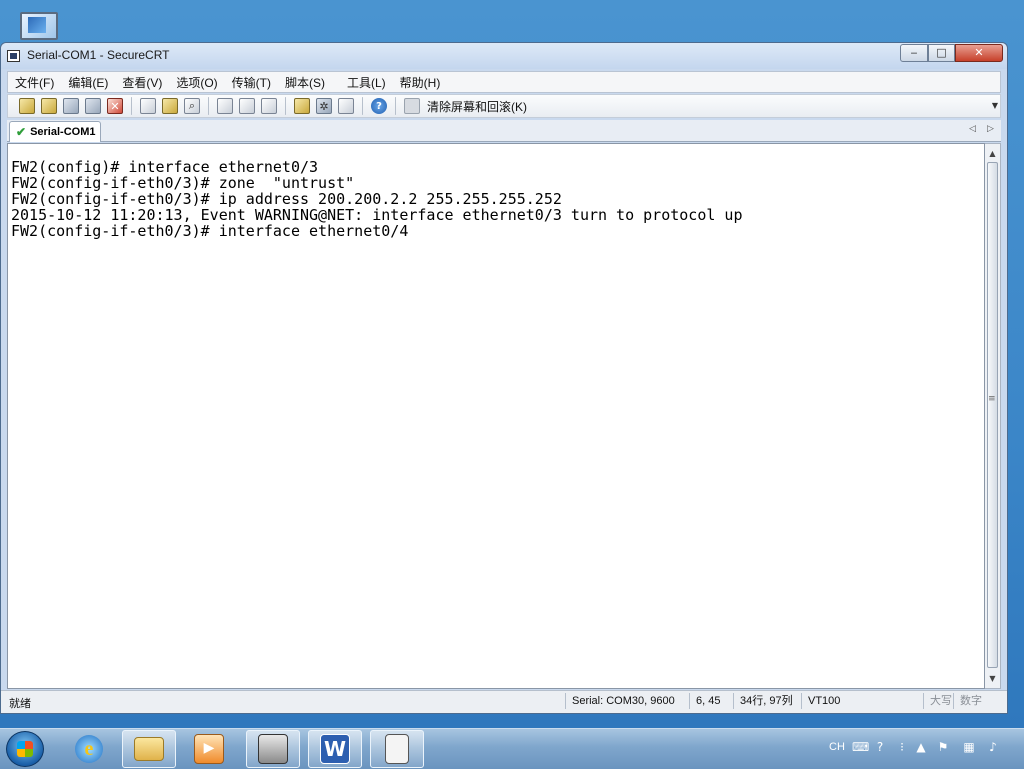 The height and width of the screenshot is (769, 1024). I want to click on global-options-icon: ✲, so click(324, 106).